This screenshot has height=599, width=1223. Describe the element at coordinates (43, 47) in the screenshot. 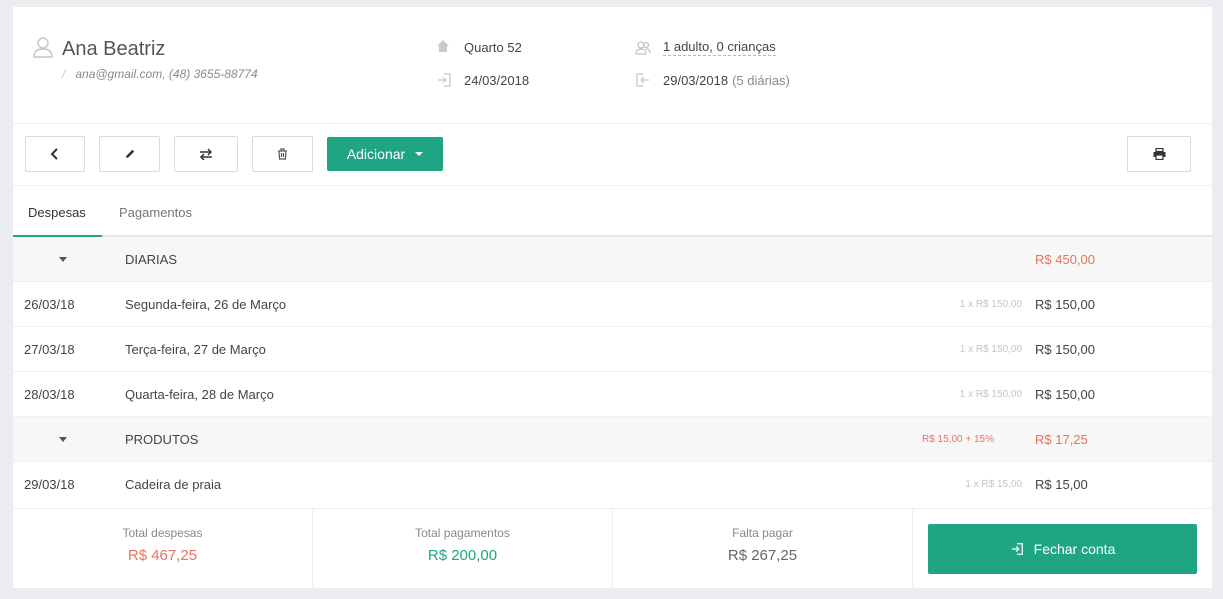

I see `user-icon` at that location.